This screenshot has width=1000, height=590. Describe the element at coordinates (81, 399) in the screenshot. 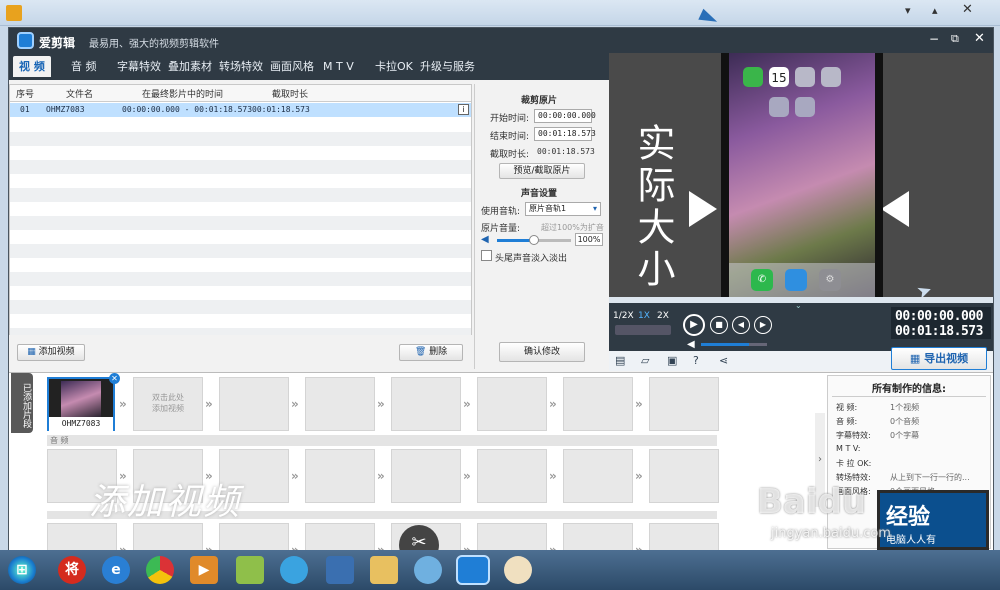

I see `clip-preview-image` at that location.